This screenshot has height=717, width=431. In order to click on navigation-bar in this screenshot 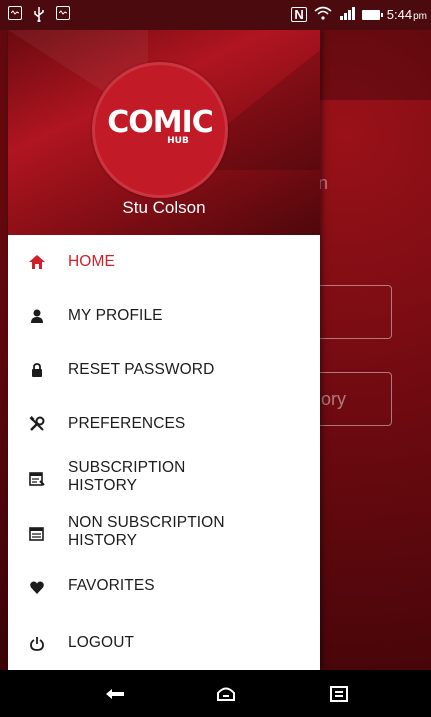, I will do `click(215, 693)`.